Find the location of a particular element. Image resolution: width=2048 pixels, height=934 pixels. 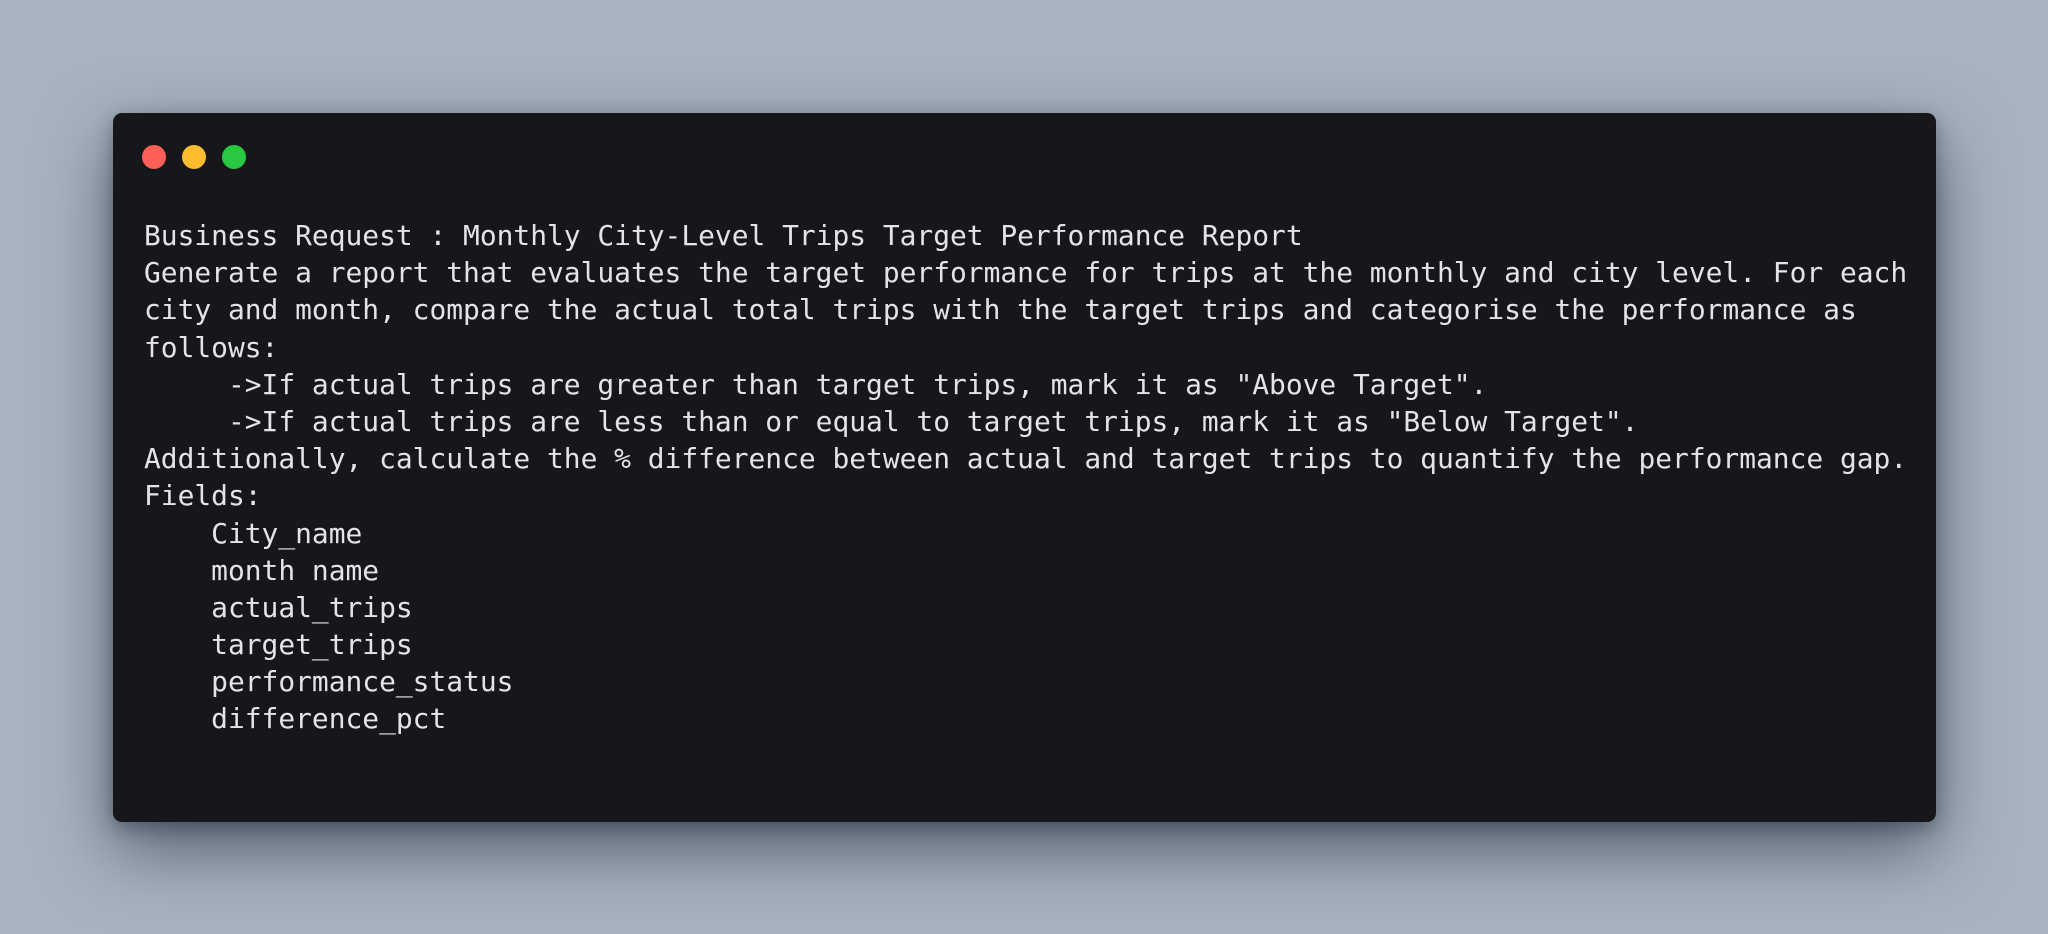

field-item: month name is located at coordinates (262, 570).